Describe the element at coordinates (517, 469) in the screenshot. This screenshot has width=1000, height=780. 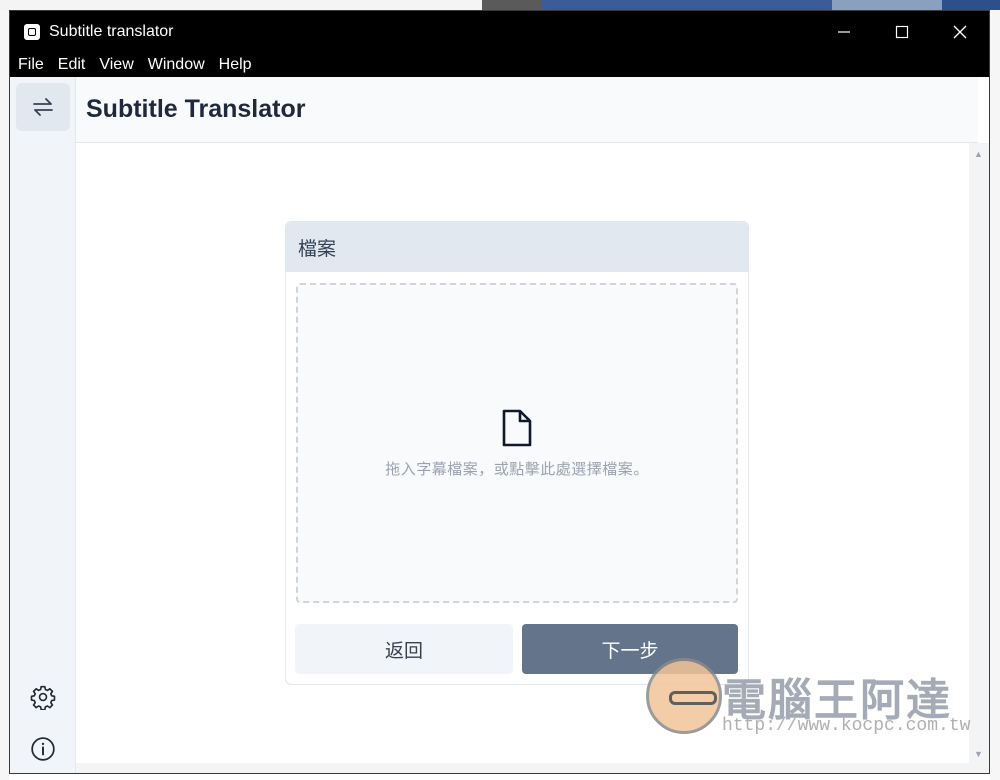
I see `dropzone-hint: 拖入字幕檔案，或點擊此處選擇檔案。` at that location.